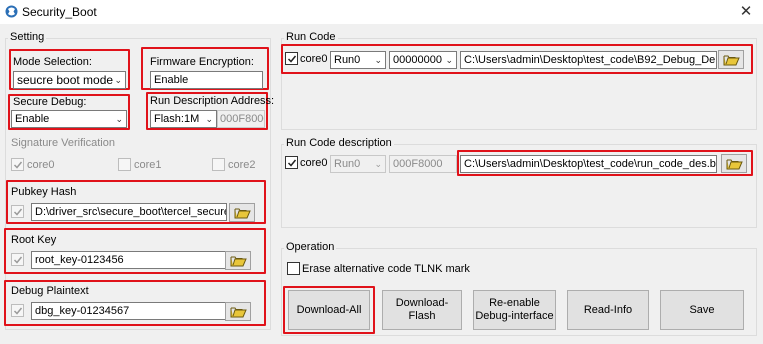 This screenshot has height=344, width=763. Describe the element at coordinates (241, 119) in the screenshot. I see `run-description-address-field: 000F8000` at that location.